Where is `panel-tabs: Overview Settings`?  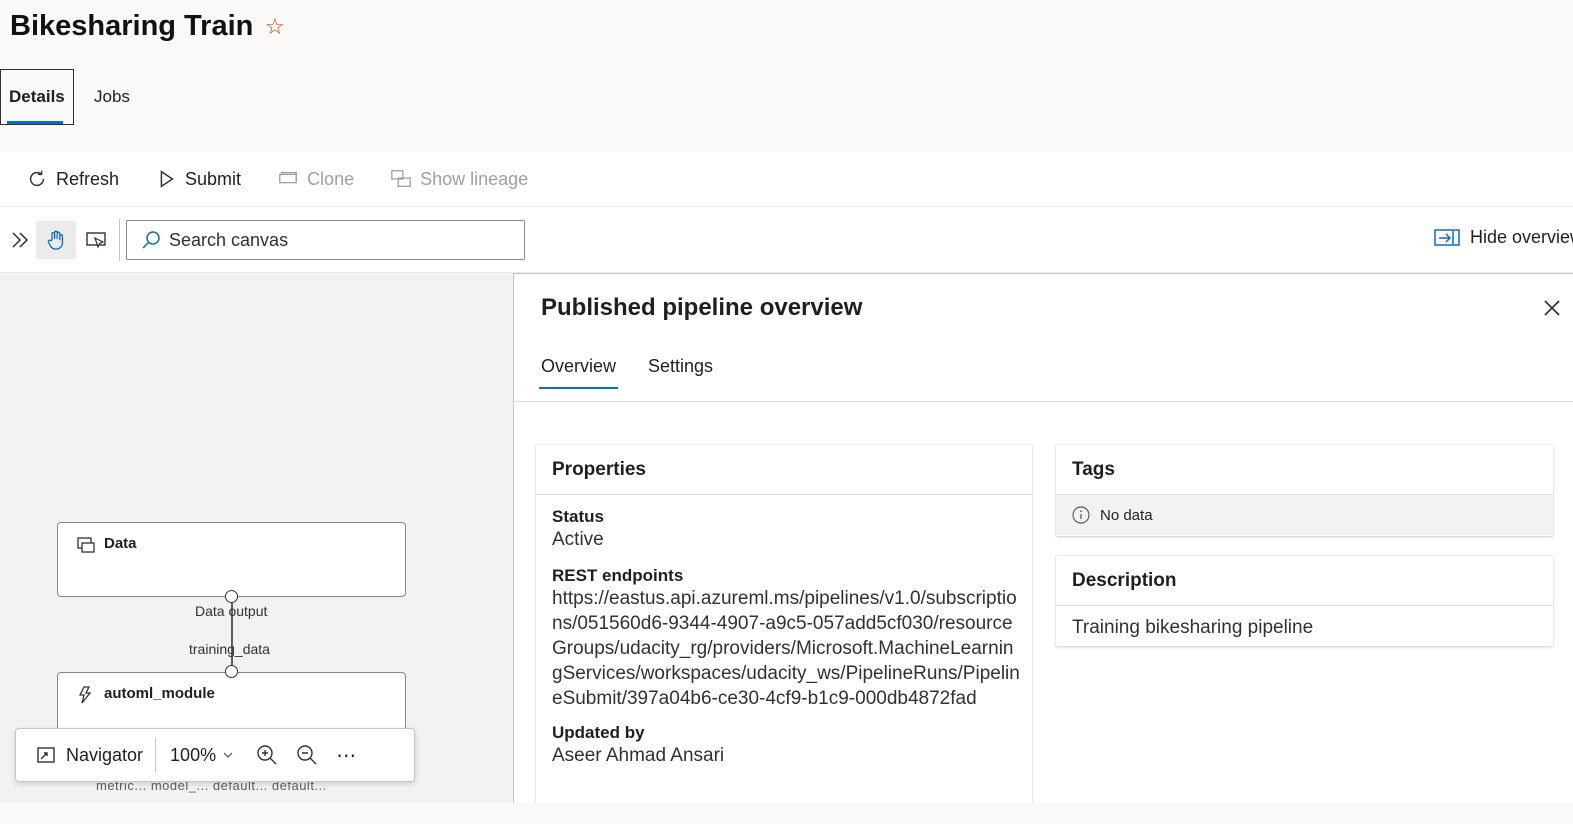 panel-tabs: Overview Settings is located at coordinates (625, 372).